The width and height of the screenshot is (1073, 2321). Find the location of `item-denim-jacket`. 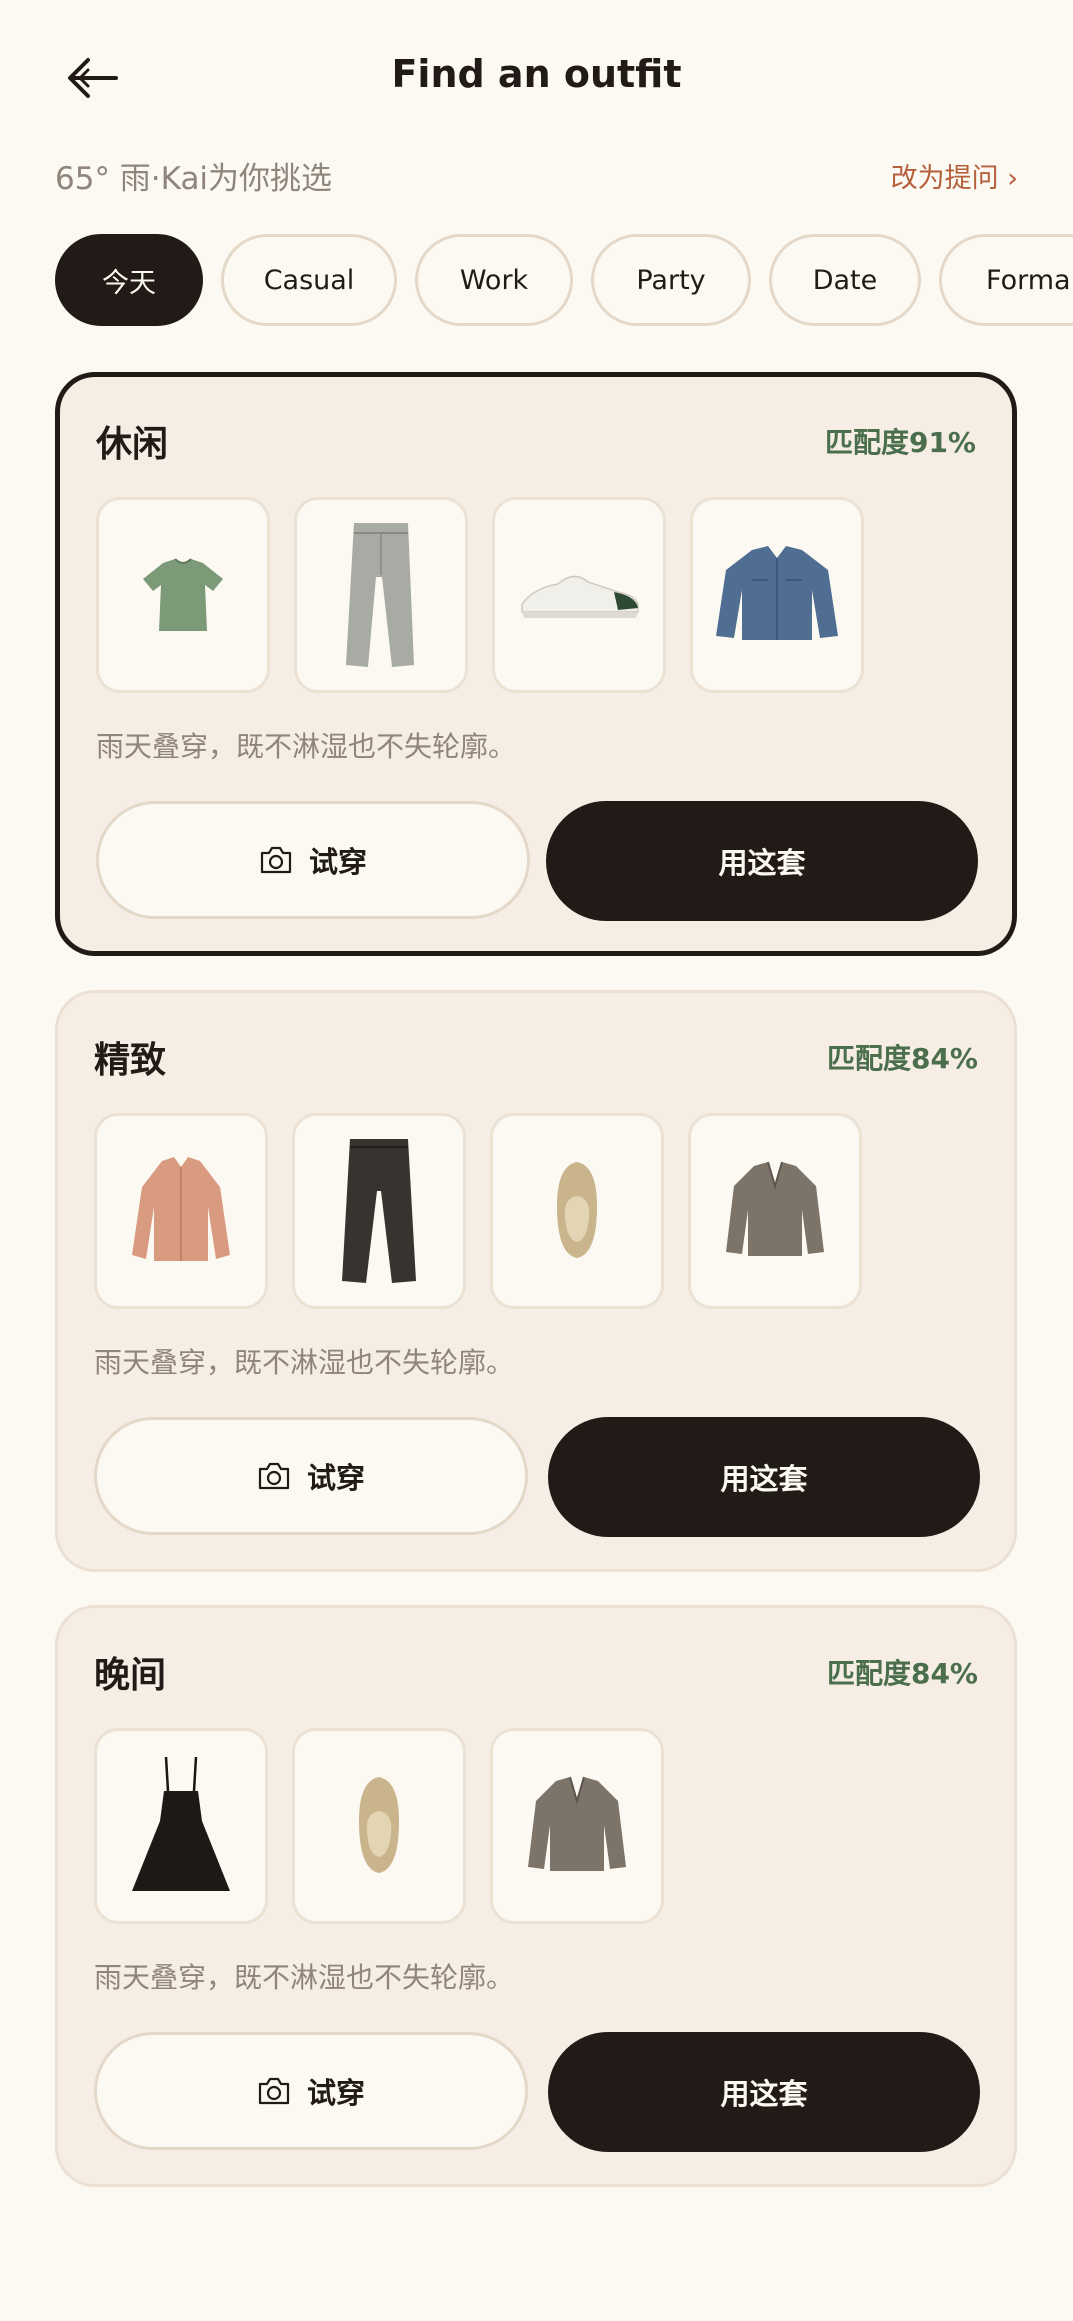

item-denim-jacket is located at coordinates (777, 595).